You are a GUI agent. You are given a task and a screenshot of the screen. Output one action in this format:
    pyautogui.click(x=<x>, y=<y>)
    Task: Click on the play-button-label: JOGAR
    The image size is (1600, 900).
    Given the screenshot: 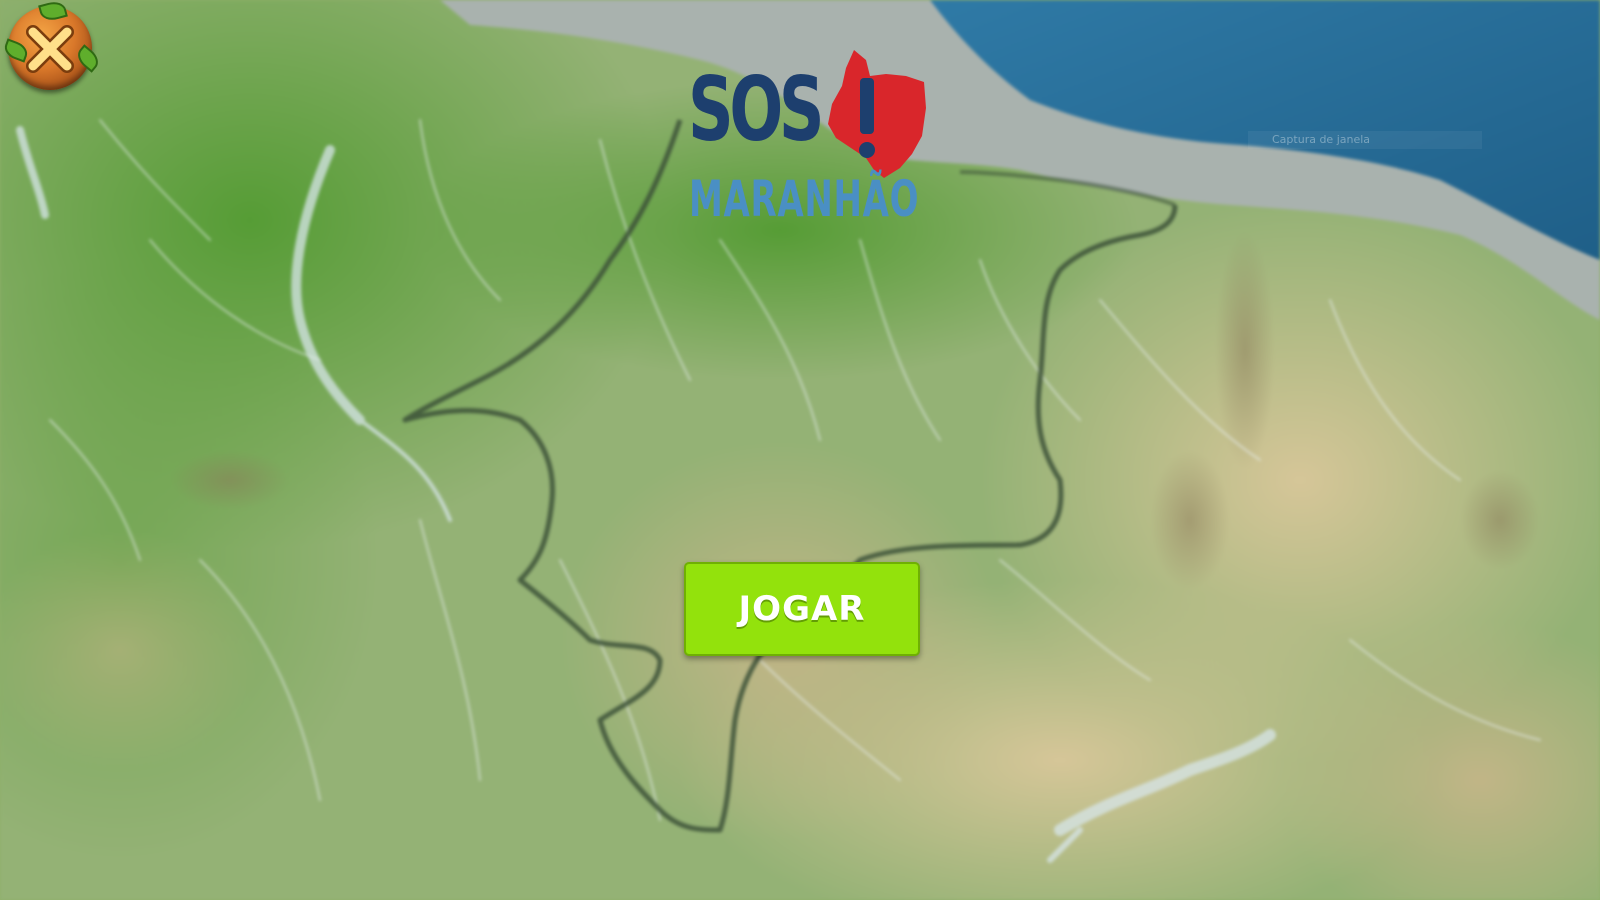 What is the action you would take?
    pyautogui.click(x=802, y=609)
    